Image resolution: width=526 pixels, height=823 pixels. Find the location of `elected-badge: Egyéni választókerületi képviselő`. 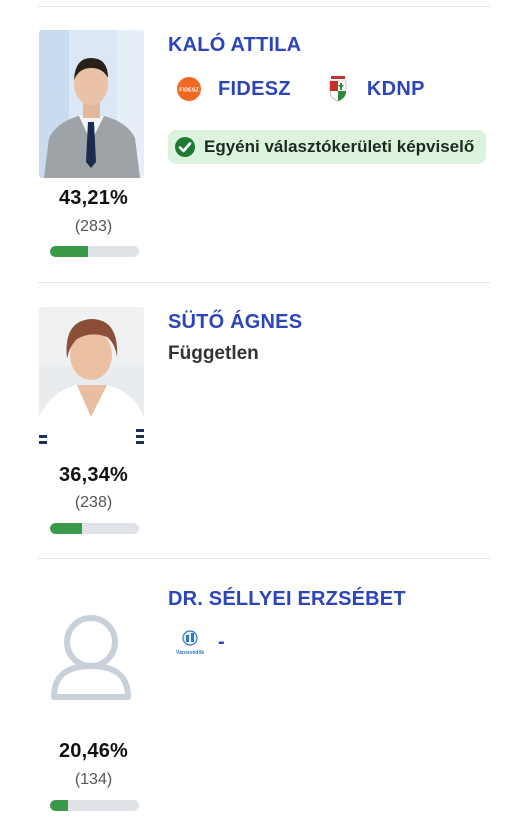

elected-badge: Egyéni választókerületi képviselő is located at coordinates (327, 147).